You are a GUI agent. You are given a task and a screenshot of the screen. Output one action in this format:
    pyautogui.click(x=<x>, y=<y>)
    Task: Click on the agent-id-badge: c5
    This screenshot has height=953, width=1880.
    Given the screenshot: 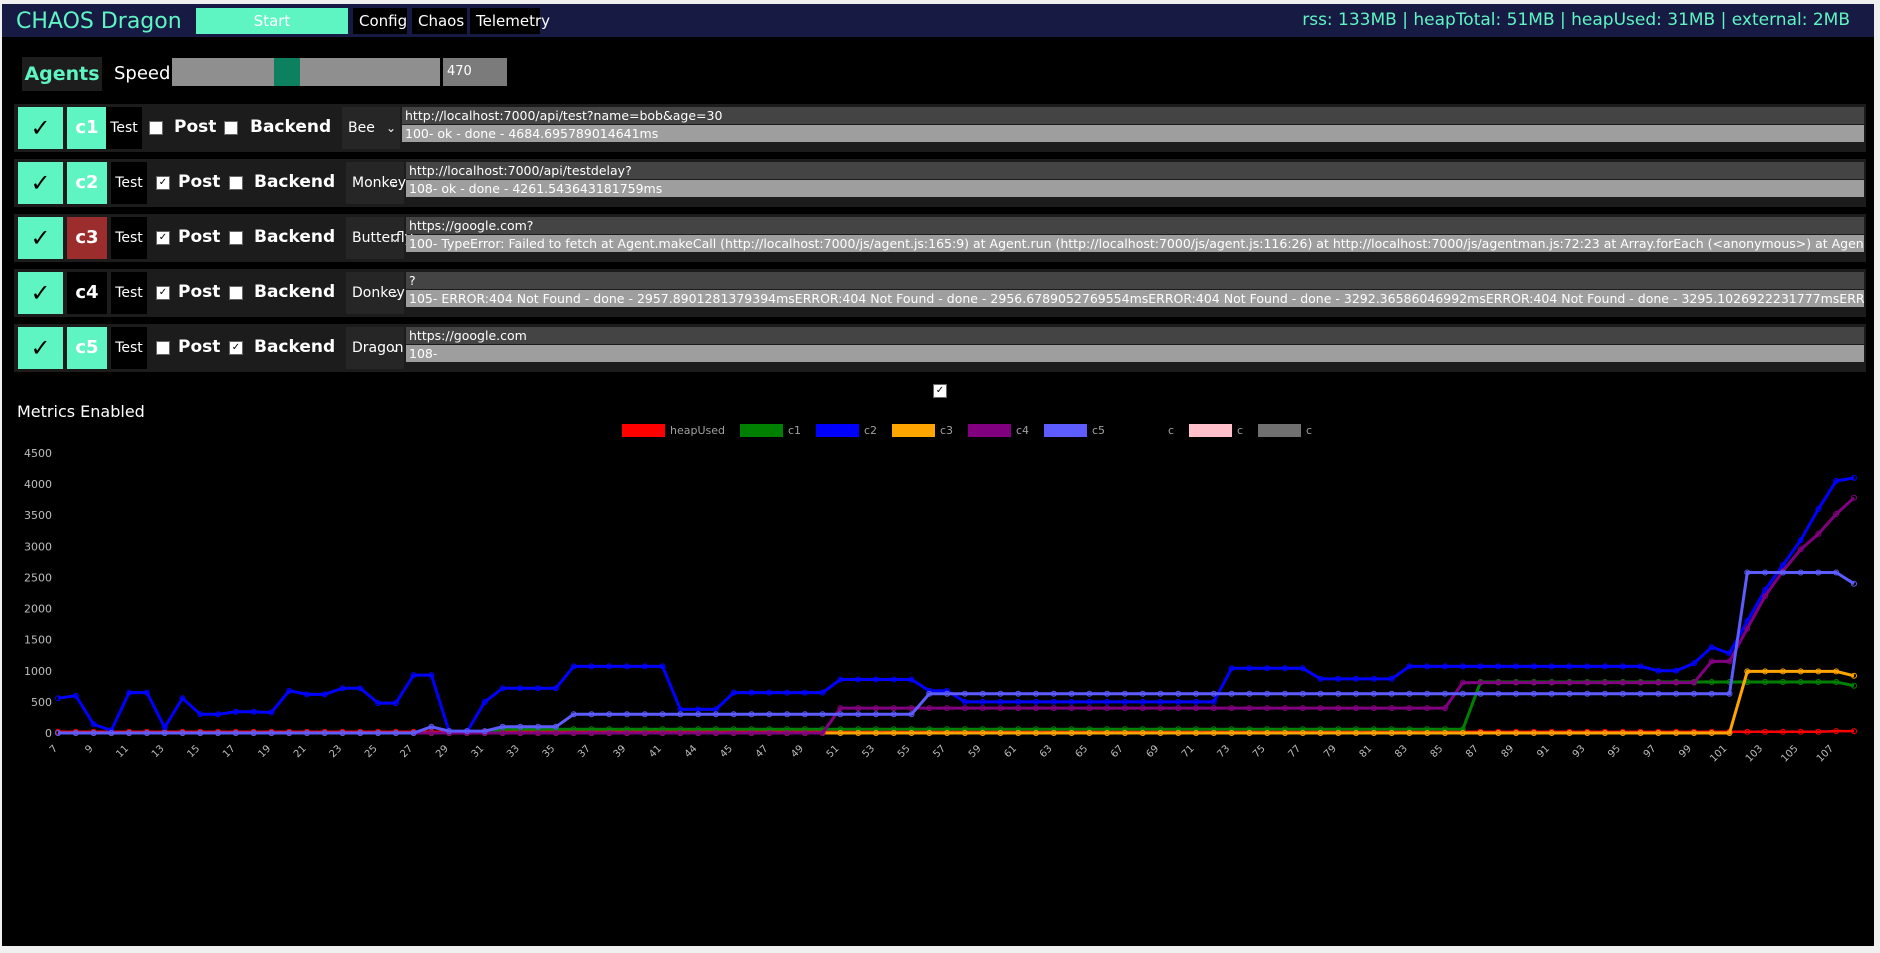 What is the action you would take?
    pyautogui.click(x=87, y=348)
    